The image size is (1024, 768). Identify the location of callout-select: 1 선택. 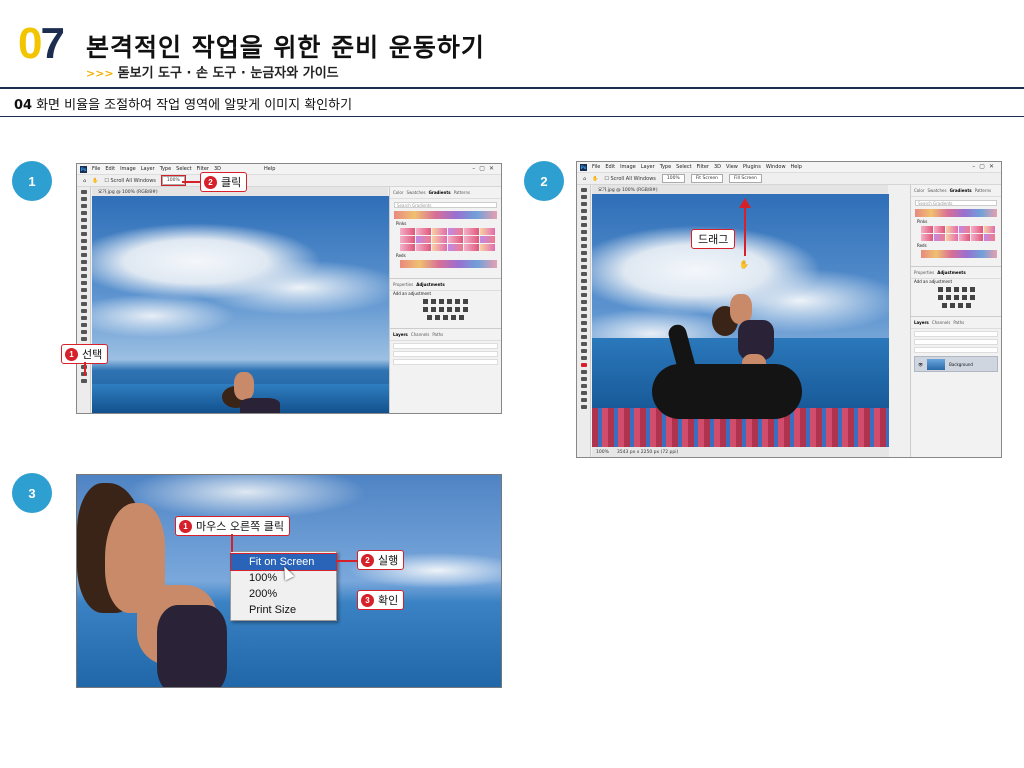
(85, 354).